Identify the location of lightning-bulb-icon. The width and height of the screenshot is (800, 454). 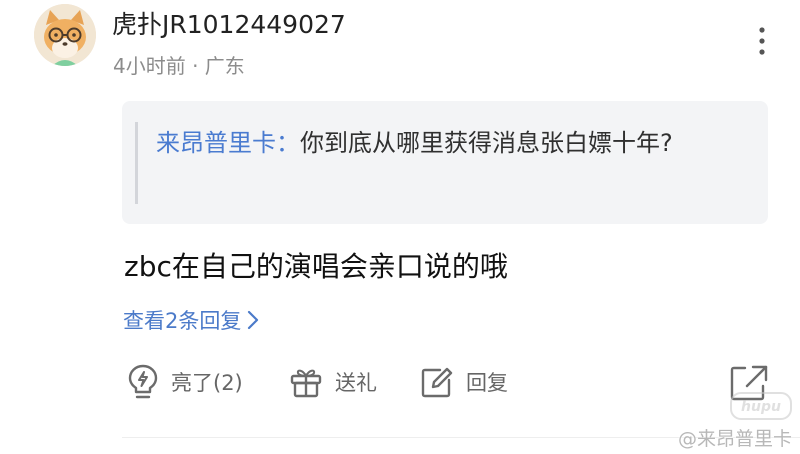
(143, 381).